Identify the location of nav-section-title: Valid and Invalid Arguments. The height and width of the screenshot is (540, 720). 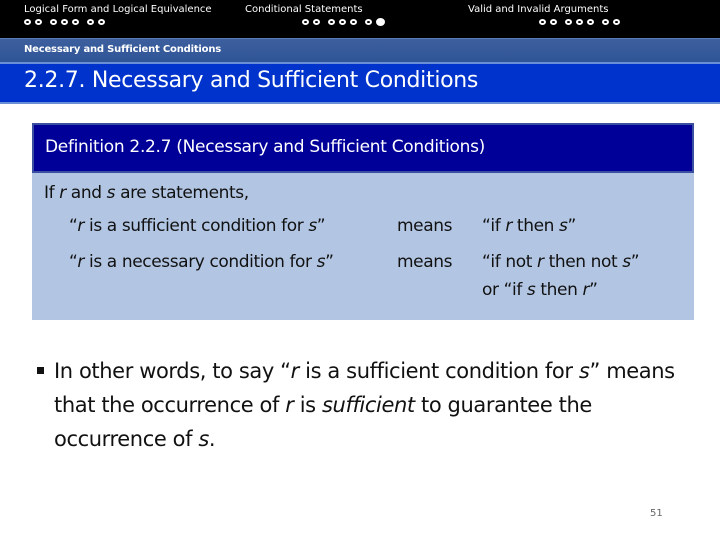
(538, 10).